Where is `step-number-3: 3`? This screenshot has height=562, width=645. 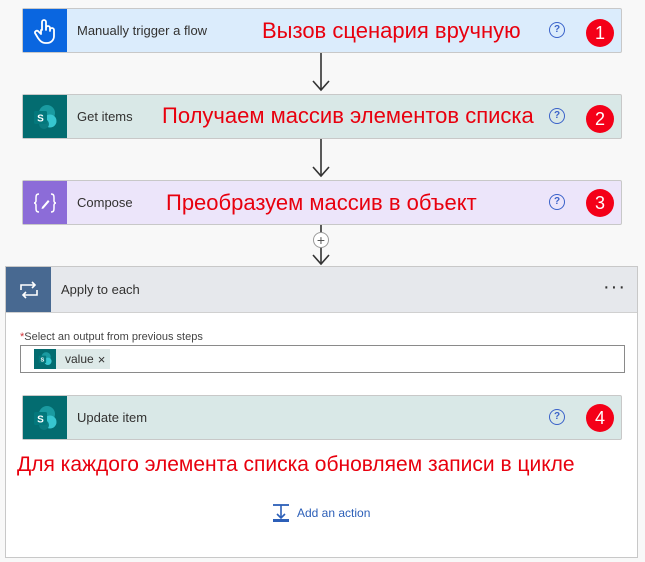 step-number-3: 3 is located at coordinates (600, 203).